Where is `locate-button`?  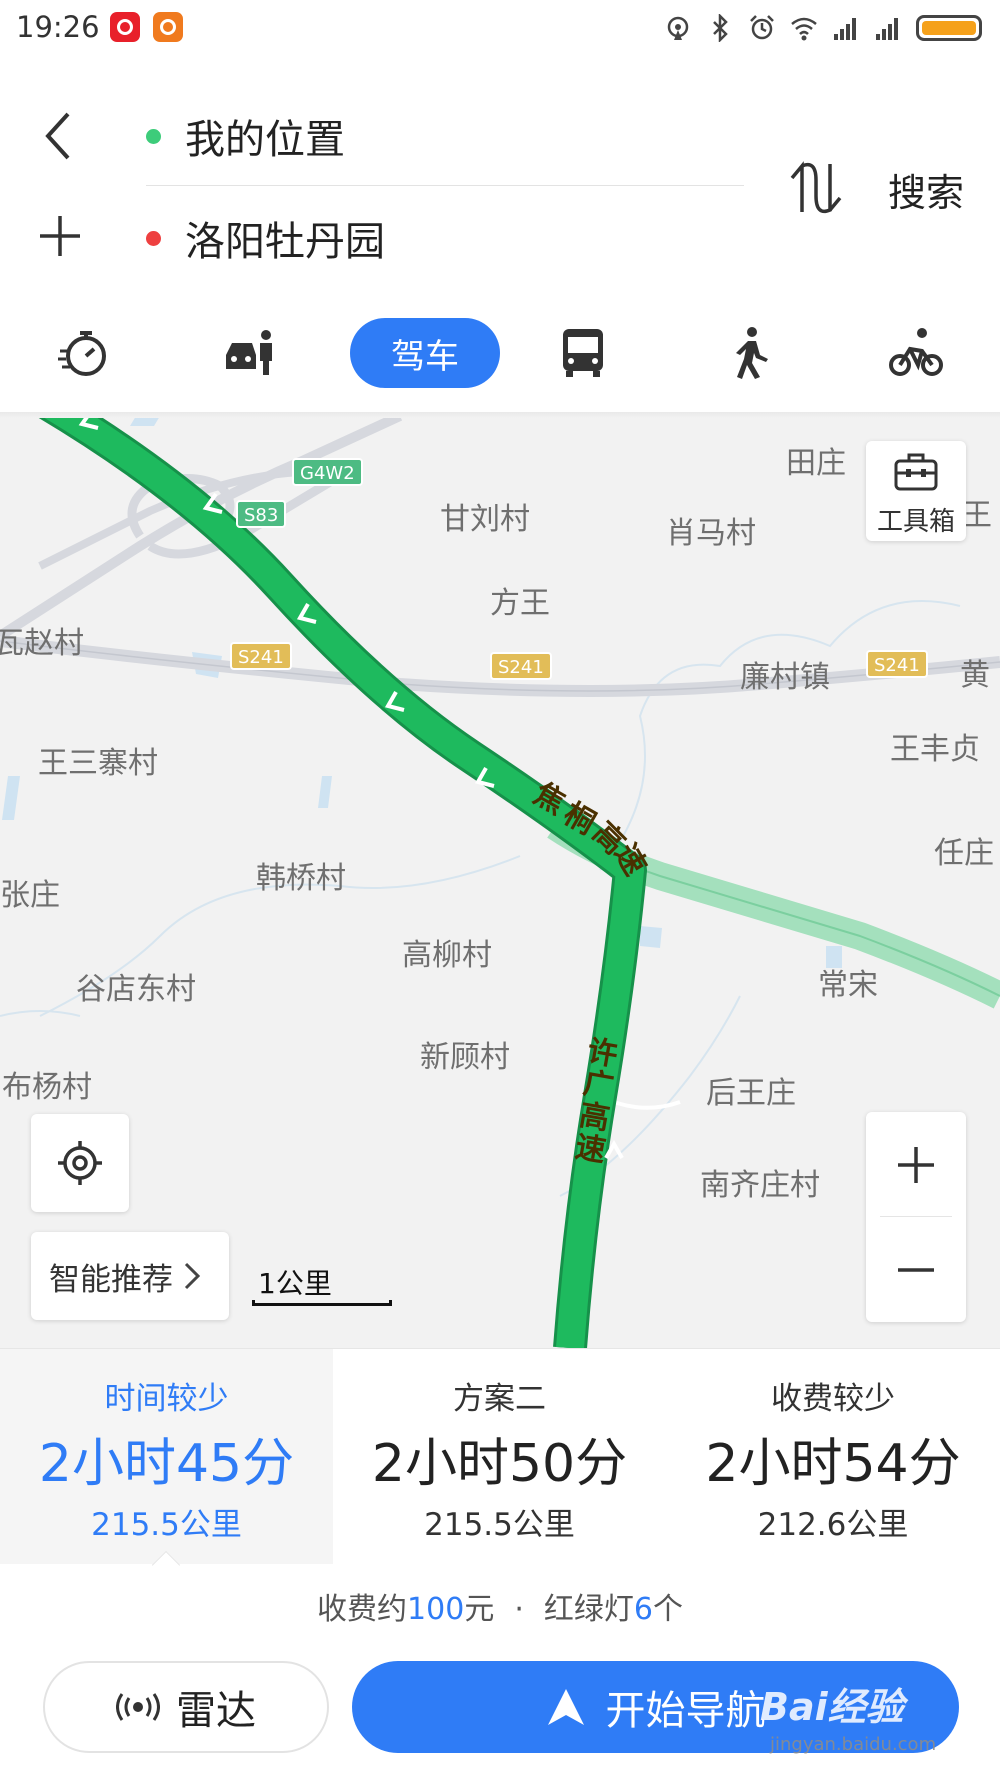
locate-button is located at coordinates (80, 1163).